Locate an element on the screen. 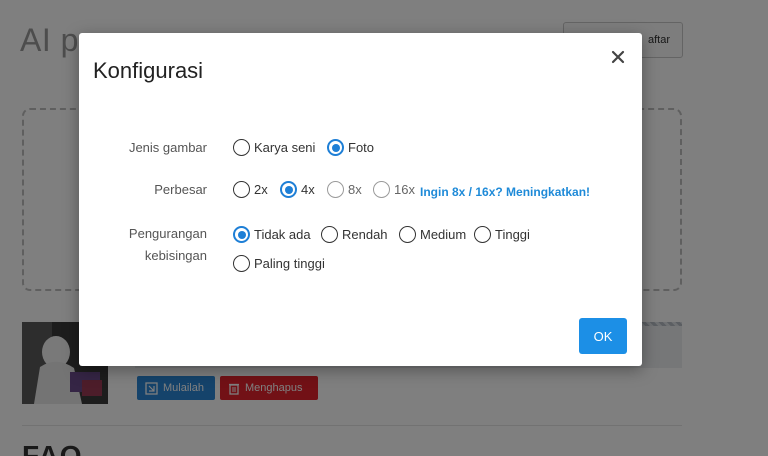  upscale-label: Perbesar is located at coordinates (180, 189).